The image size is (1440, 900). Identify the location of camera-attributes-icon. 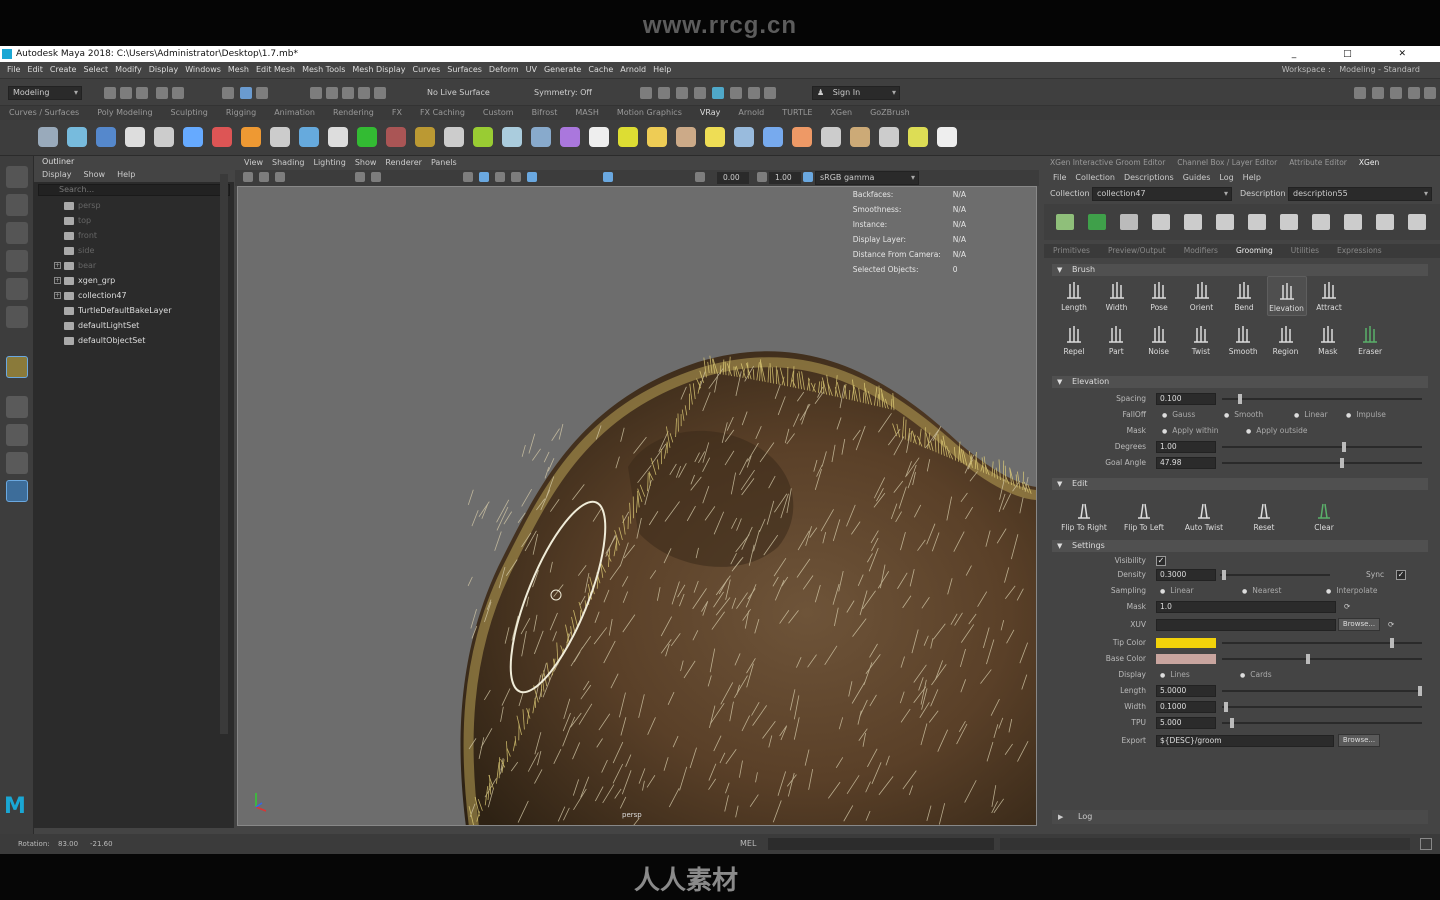
(264, 177).